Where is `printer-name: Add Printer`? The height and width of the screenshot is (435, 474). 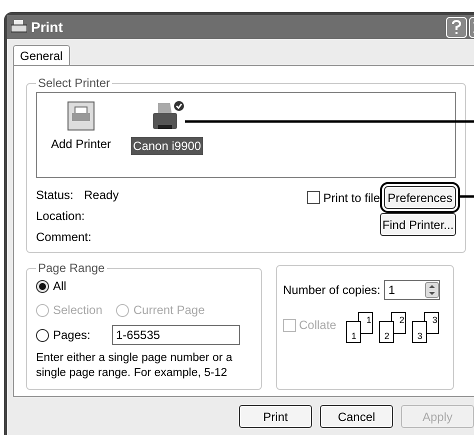
printer-name: Add Printer is located at coordinates (81, 144).